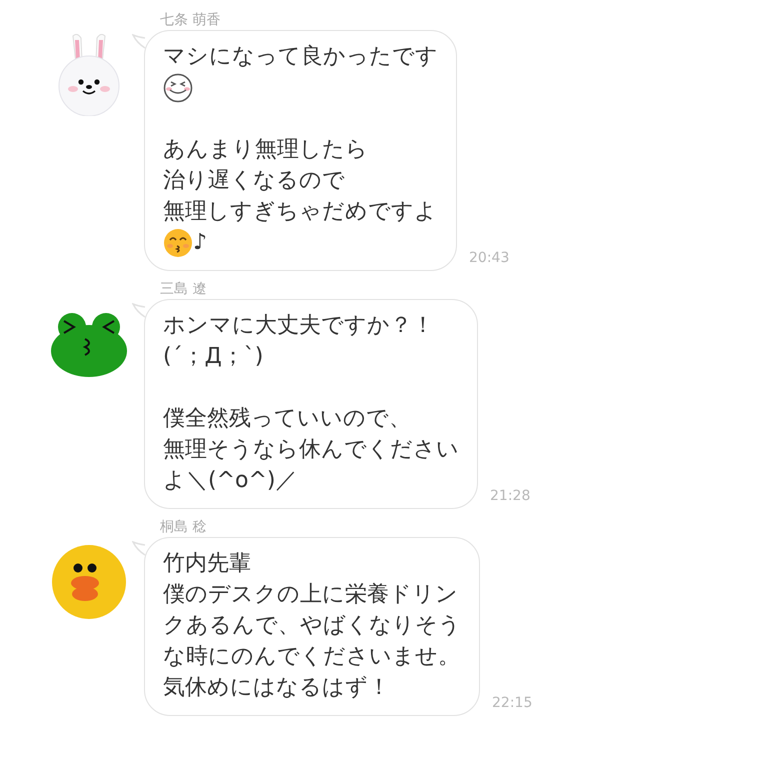  Describe the element at coordinates (178, 87) in the screenshot. I see `laughing-face-icon` at that location.